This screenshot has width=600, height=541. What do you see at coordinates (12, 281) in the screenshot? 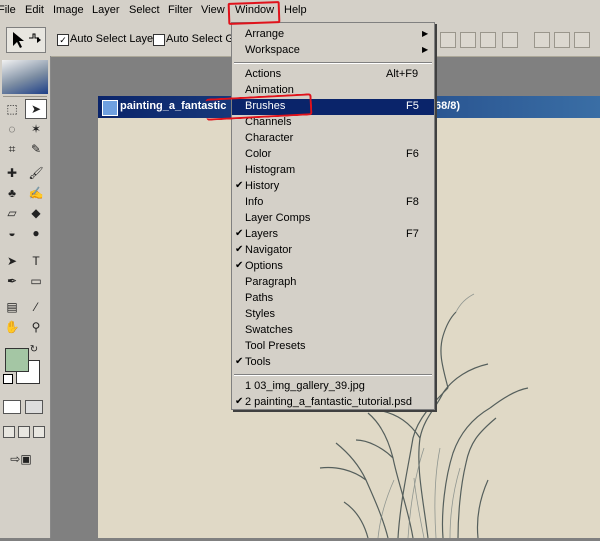
I see `pen-tool-icon: ✒` at bounding box center [12, 281].